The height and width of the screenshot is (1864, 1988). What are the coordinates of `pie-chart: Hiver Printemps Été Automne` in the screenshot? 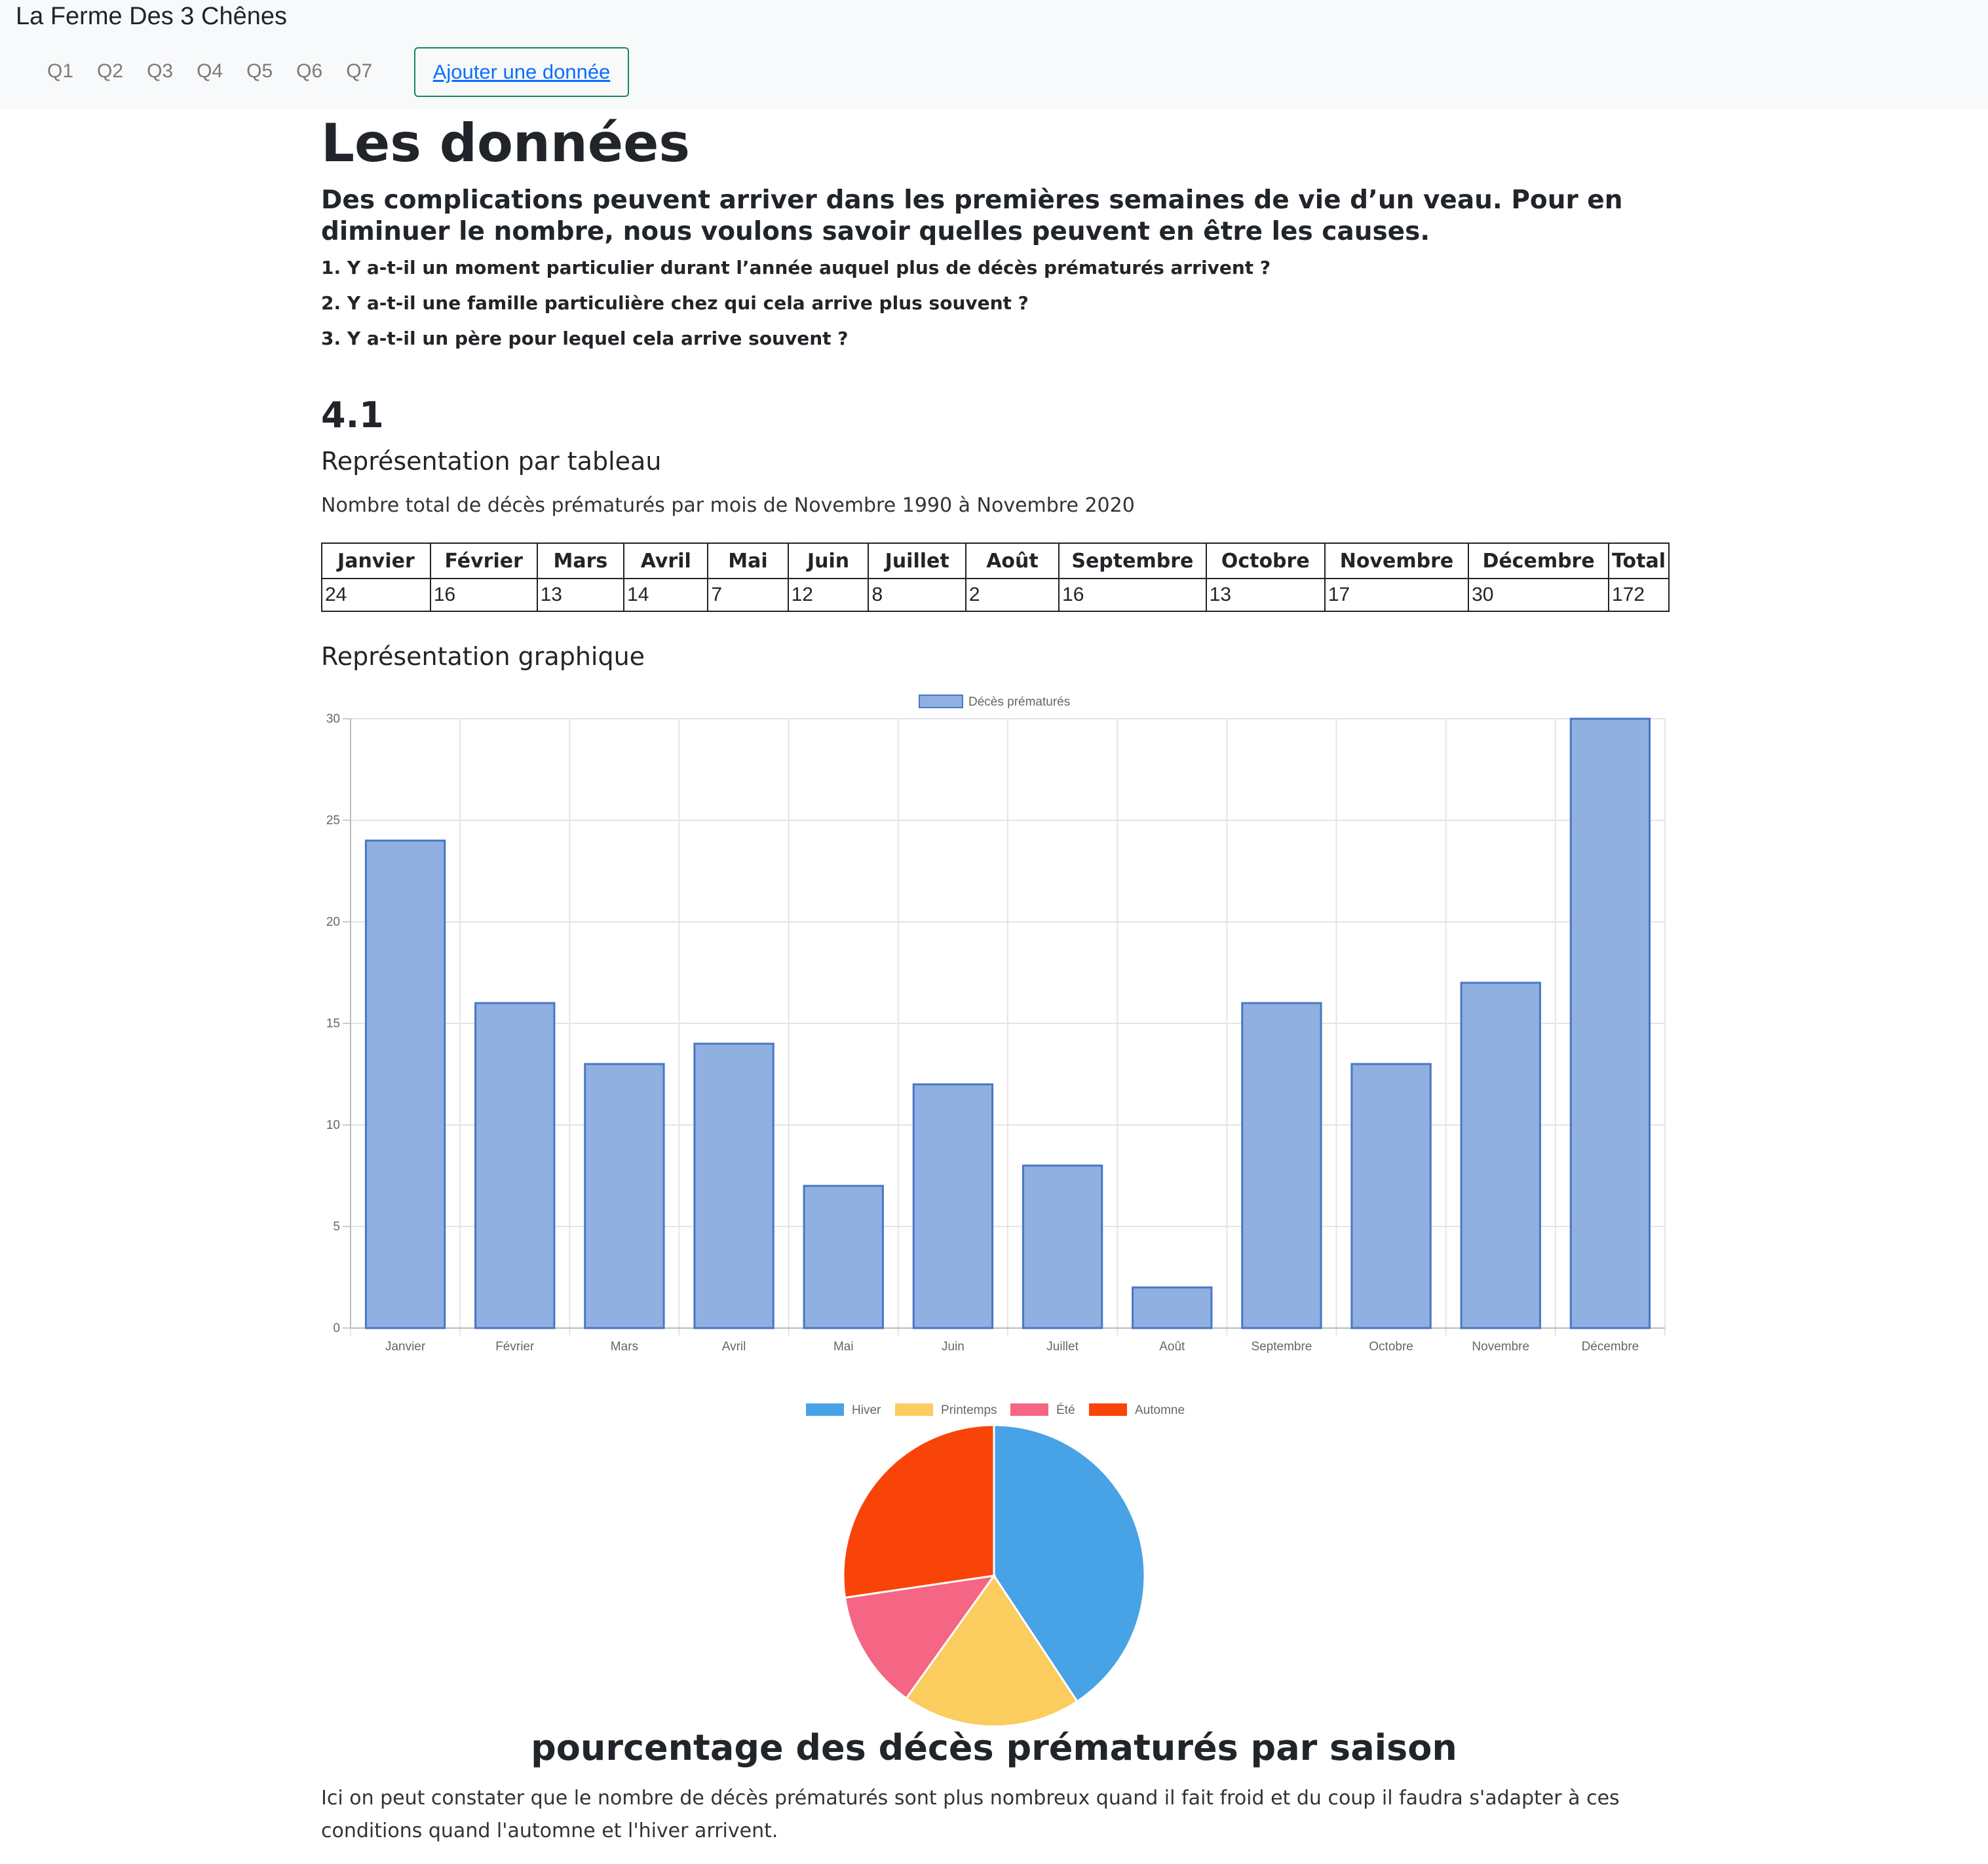 It's located at (995, 1565).